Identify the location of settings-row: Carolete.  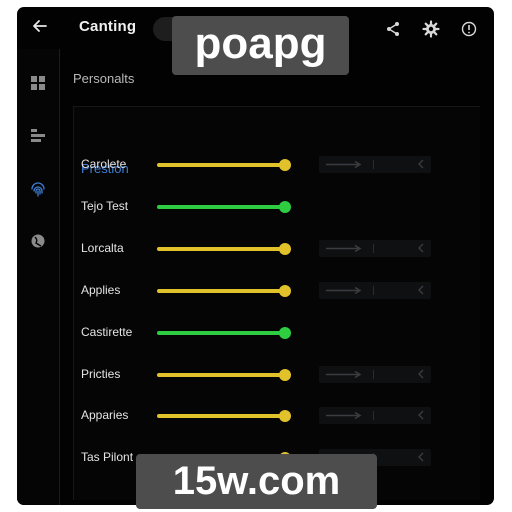
(276, 165).